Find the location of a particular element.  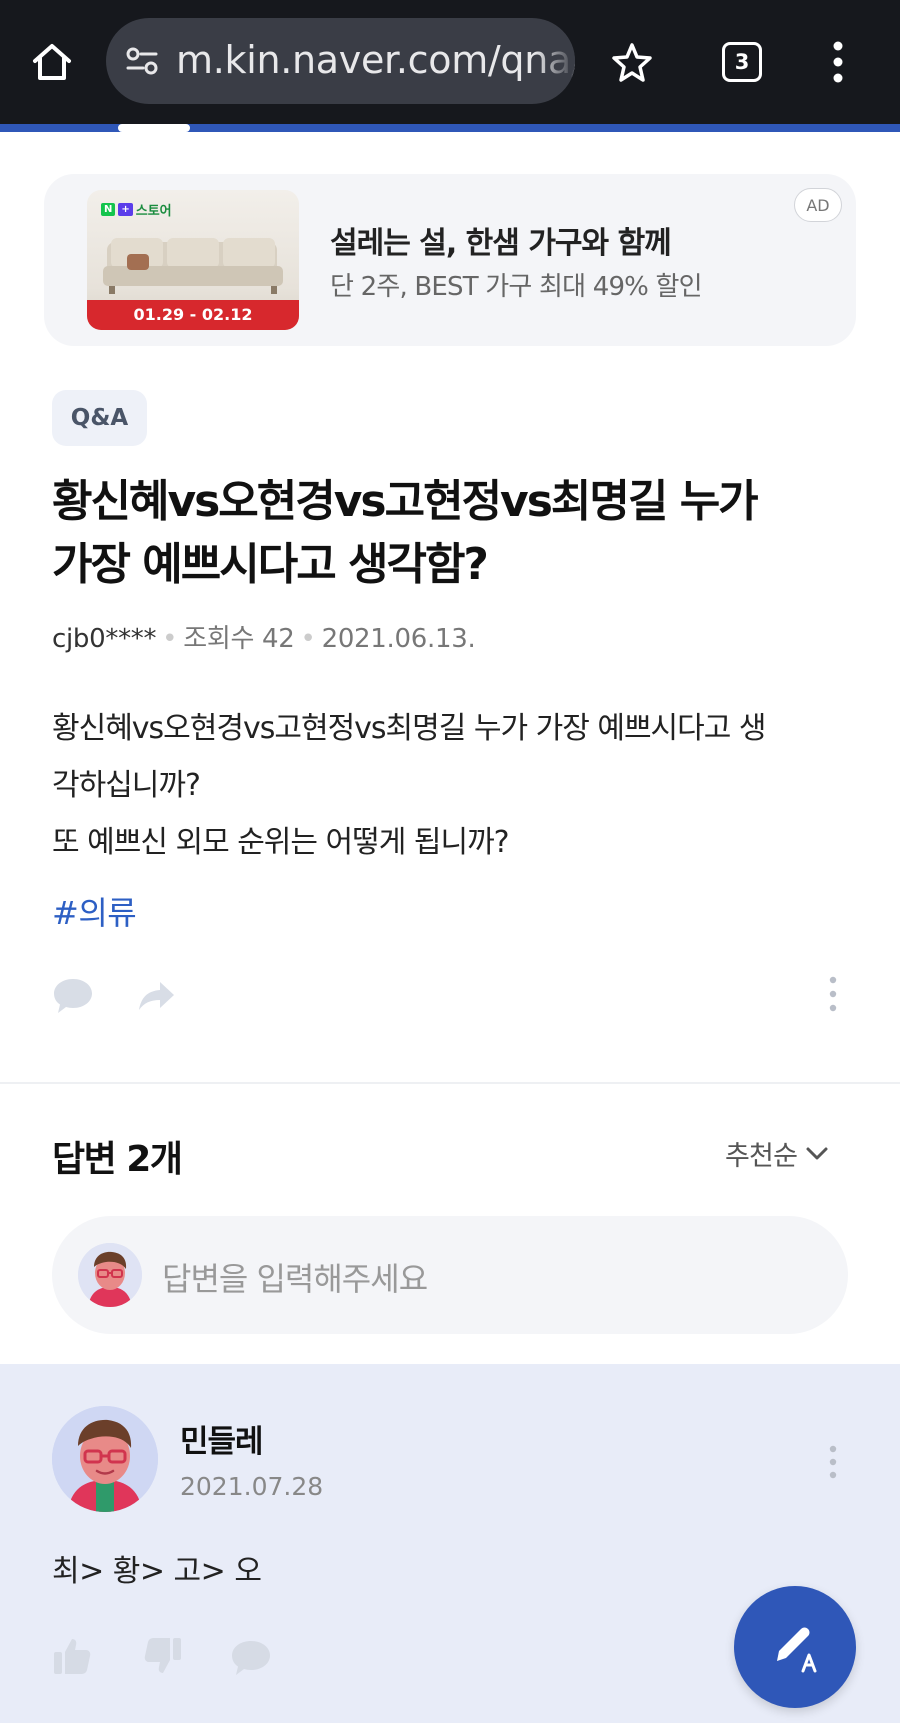

answerer-avatar is located at coordinates (105, 1459).